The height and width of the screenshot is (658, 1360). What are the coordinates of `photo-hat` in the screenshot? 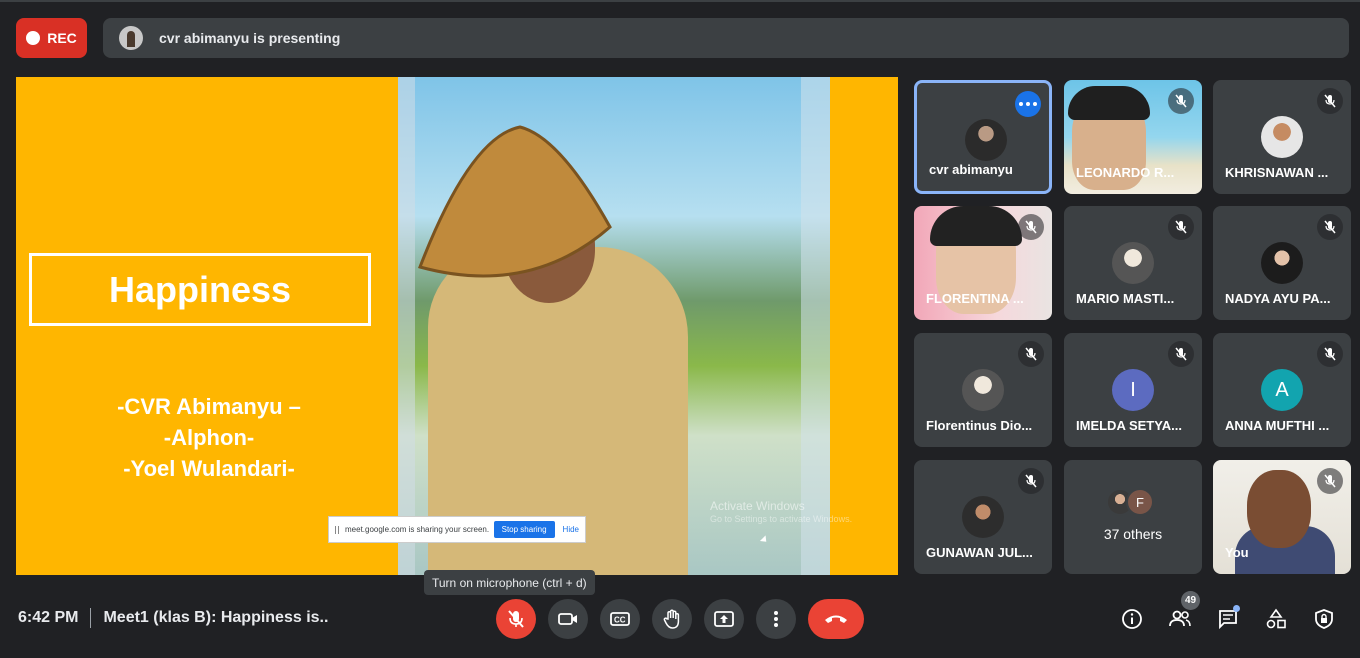 It's located at (515, 201).